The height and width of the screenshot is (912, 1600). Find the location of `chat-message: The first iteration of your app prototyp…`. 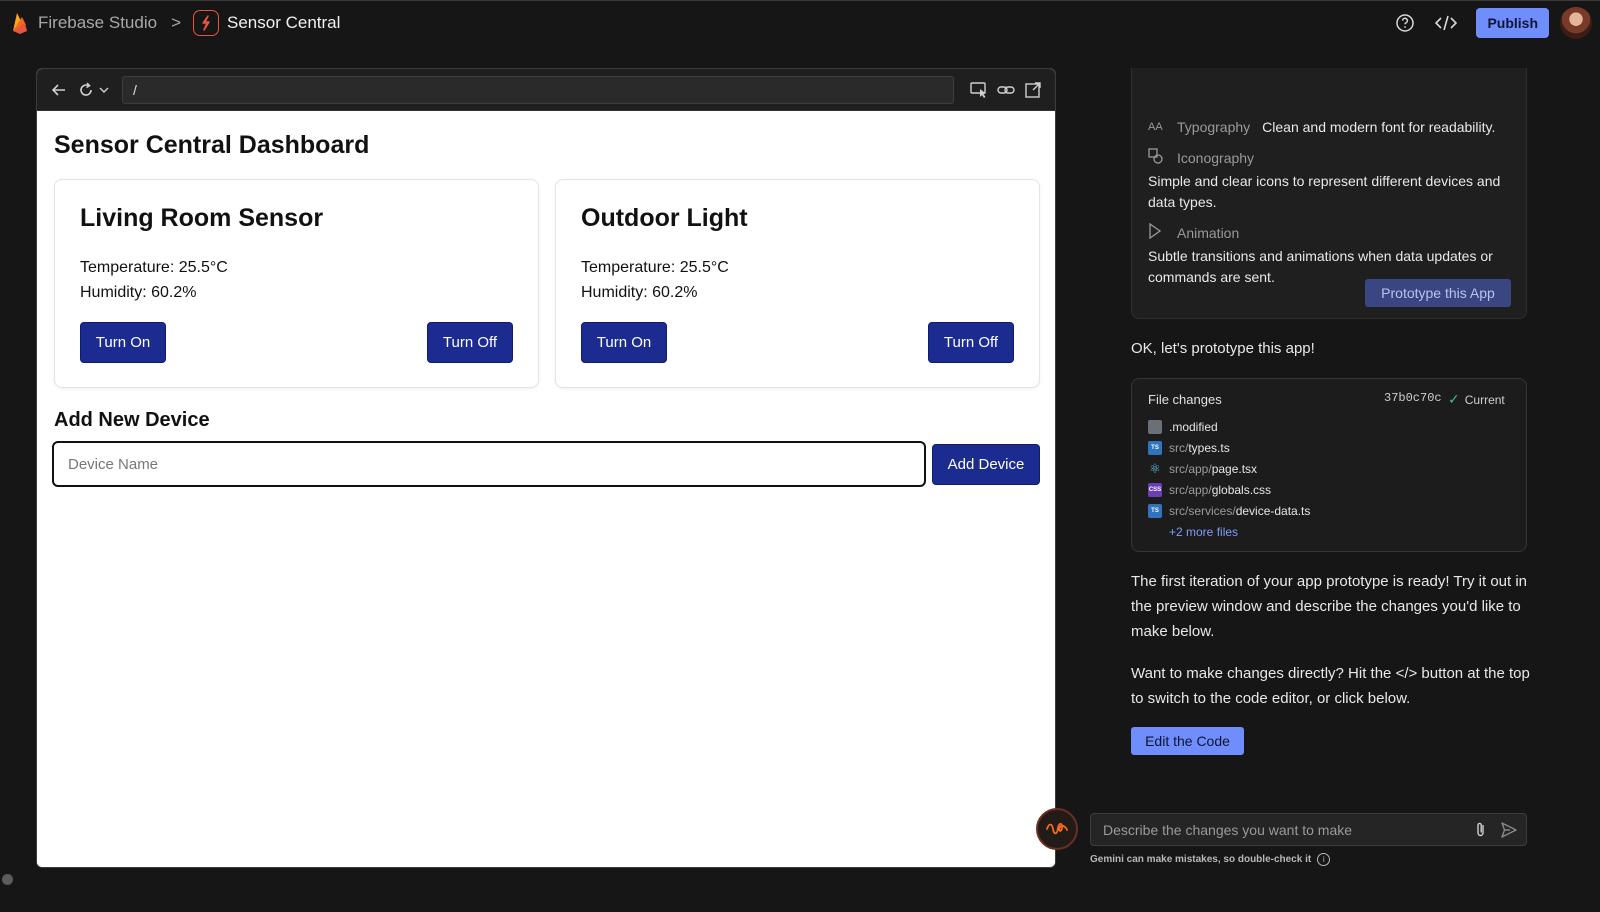

chat-message: The first iteration of your app prototyp… is located at coordinates (1329, 606).